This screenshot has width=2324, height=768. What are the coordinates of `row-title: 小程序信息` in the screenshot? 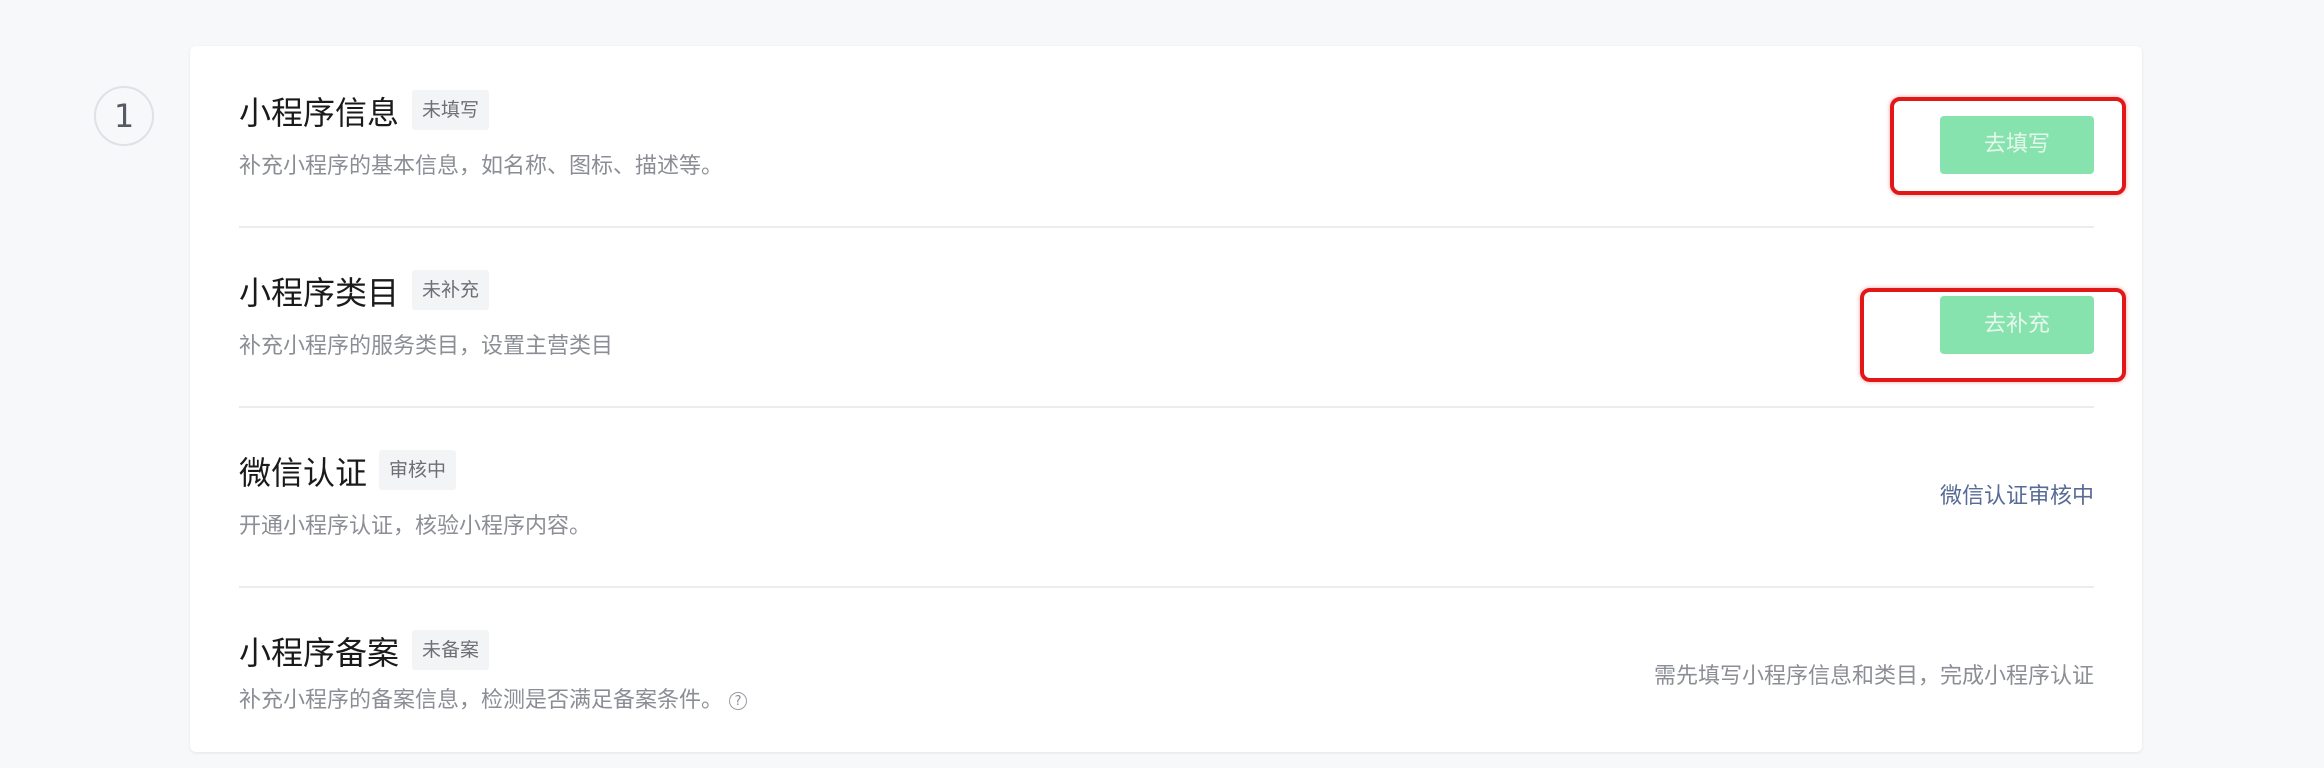 It's located at (319, 113).